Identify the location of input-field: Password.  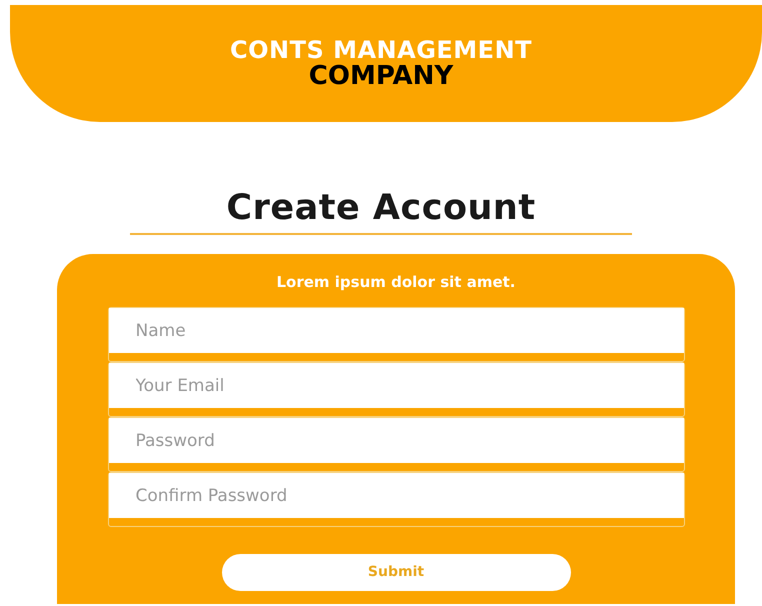
(396, 440).